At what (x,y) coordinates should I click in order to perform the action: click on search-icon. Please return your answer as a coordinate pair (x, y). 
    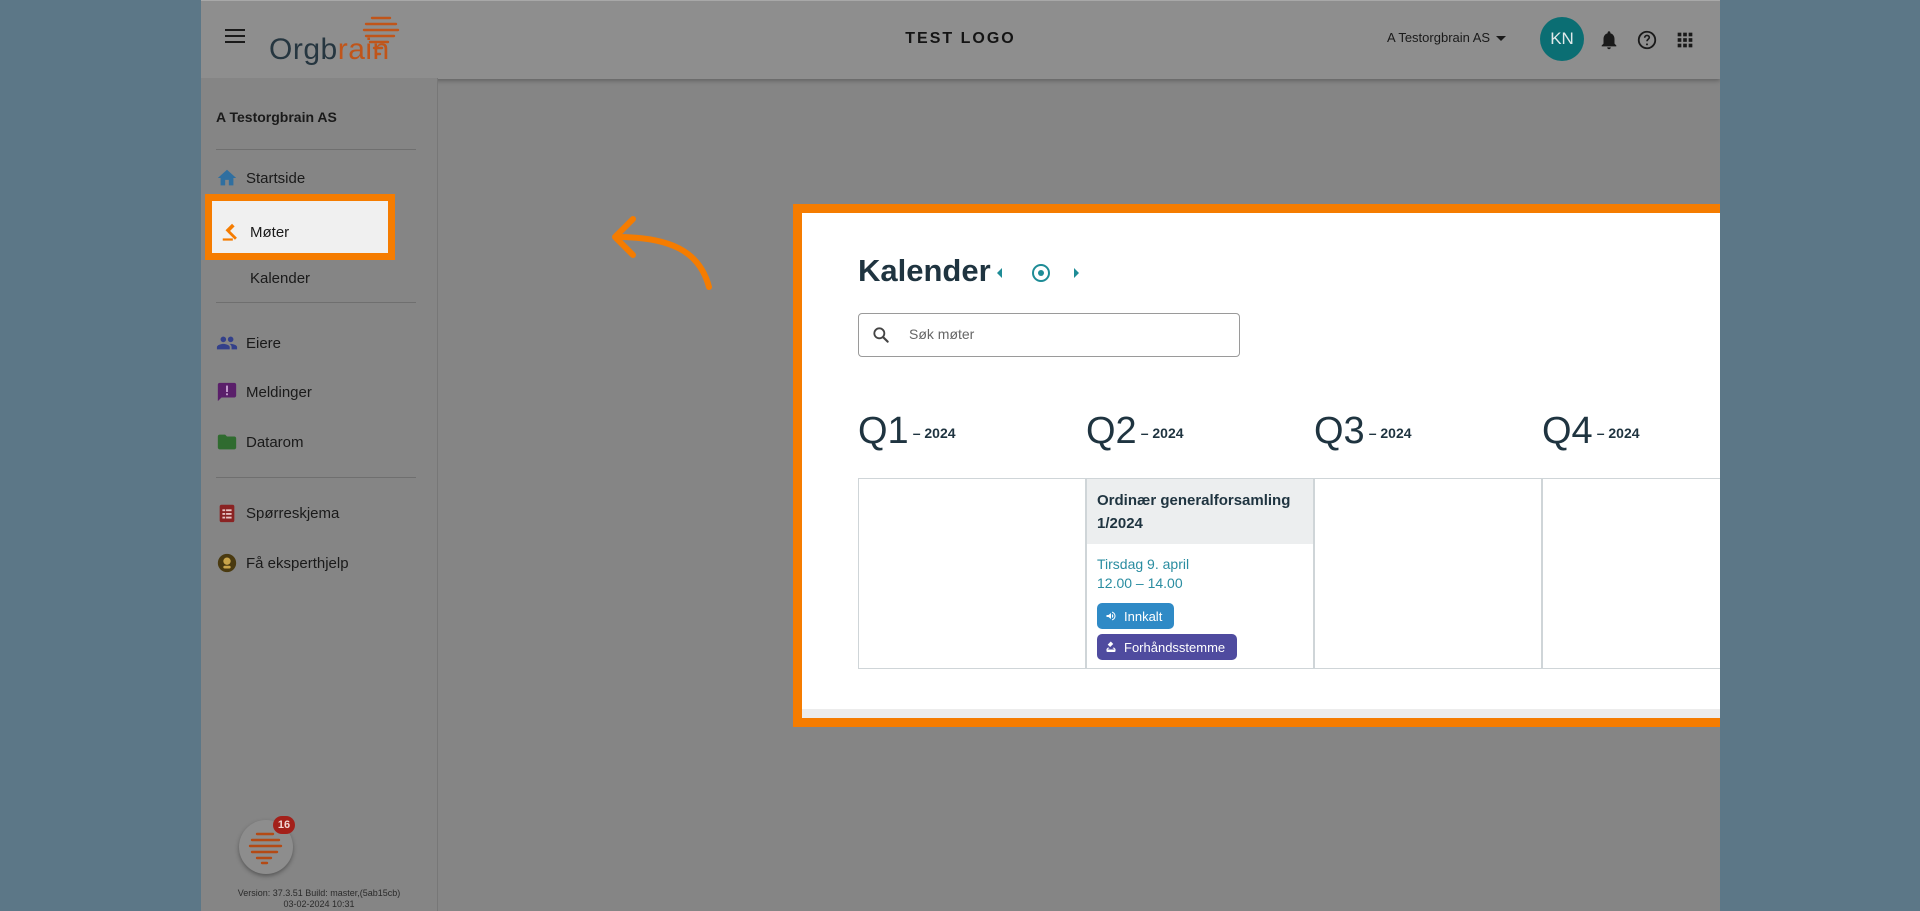
    Looking at the image, I should click on (881, 335).